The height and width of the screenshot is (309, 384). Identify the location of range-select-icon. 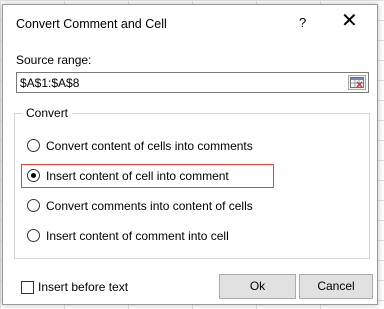
(357, 82).